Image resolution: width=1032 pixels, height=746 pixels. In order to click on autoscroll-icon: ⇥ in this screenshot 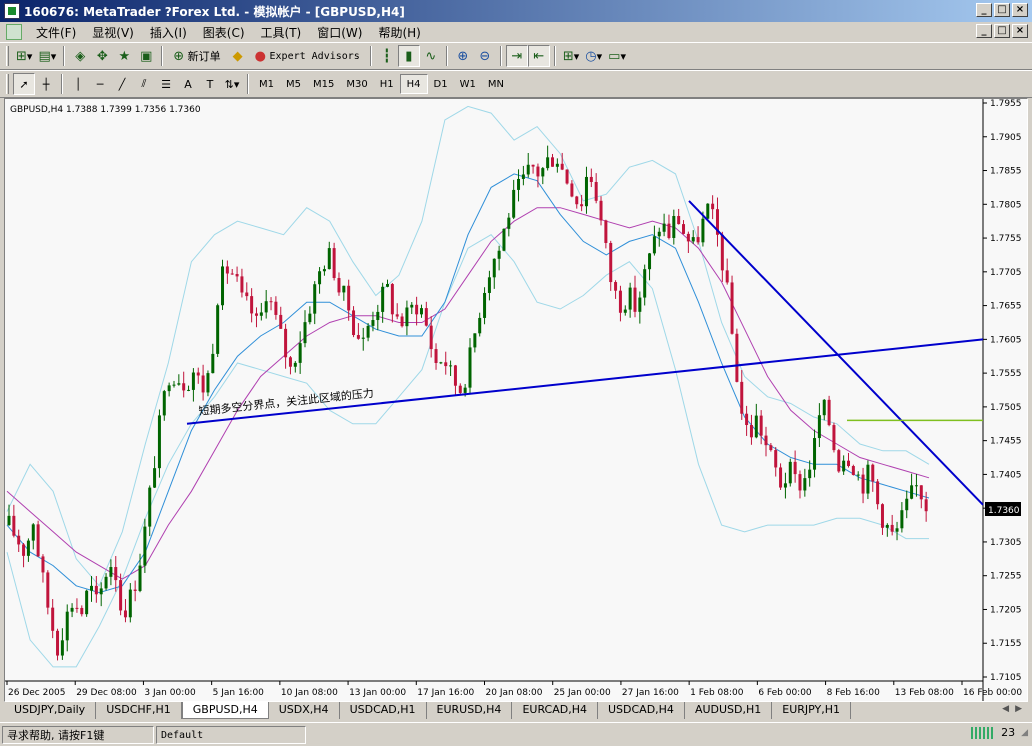, I will do `click(516, 56)`.